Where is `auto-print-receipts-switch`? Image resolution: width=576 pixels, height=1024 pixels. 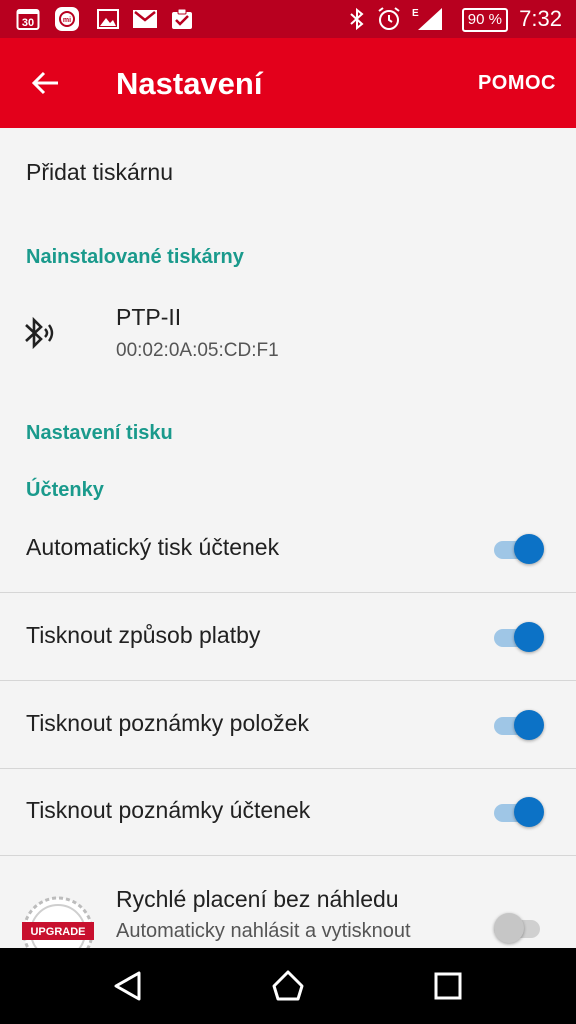 auto-print-receipts-switch is located at coordinates (519, 548).